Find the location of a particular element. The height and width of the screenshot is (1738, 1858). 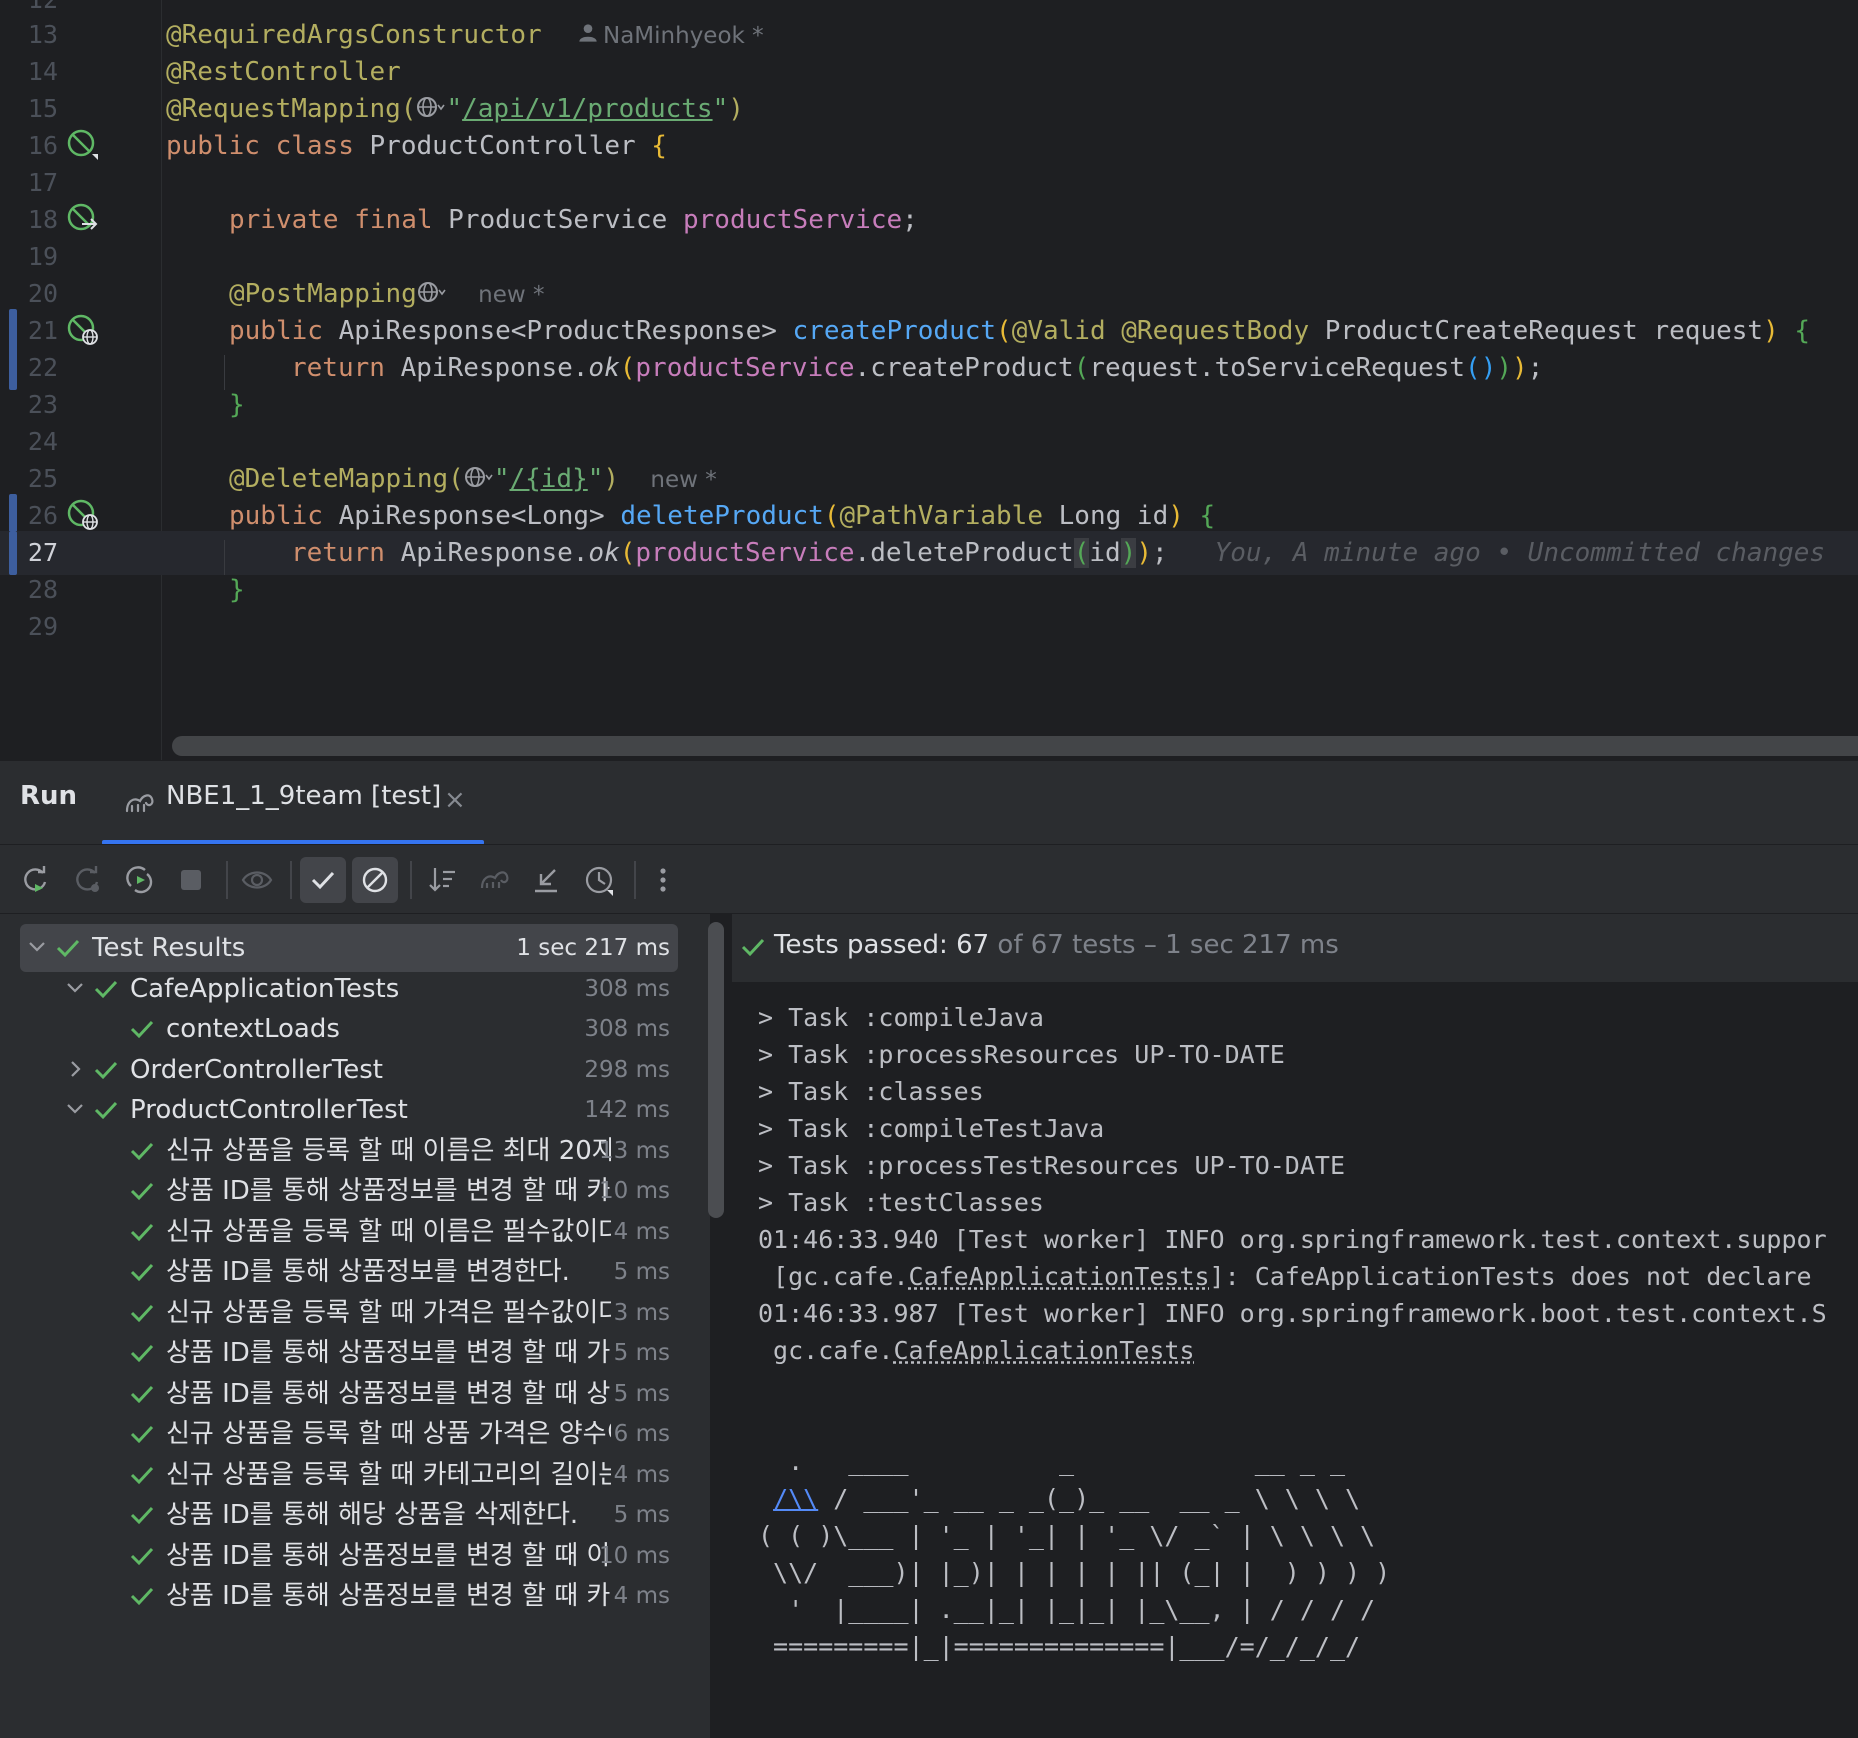

show-ignored-filter-button is located at coordinates (375, 880).